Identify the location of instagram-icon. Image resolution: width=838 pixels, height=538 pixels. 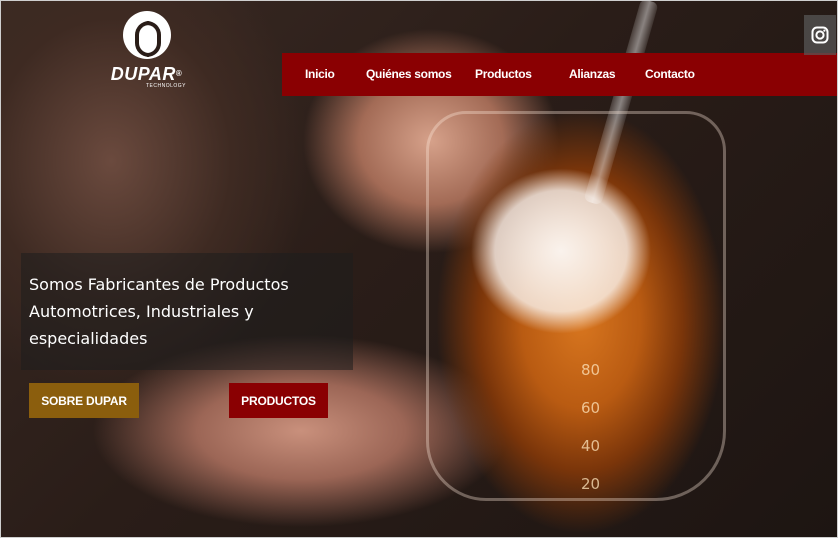
(820, 35).